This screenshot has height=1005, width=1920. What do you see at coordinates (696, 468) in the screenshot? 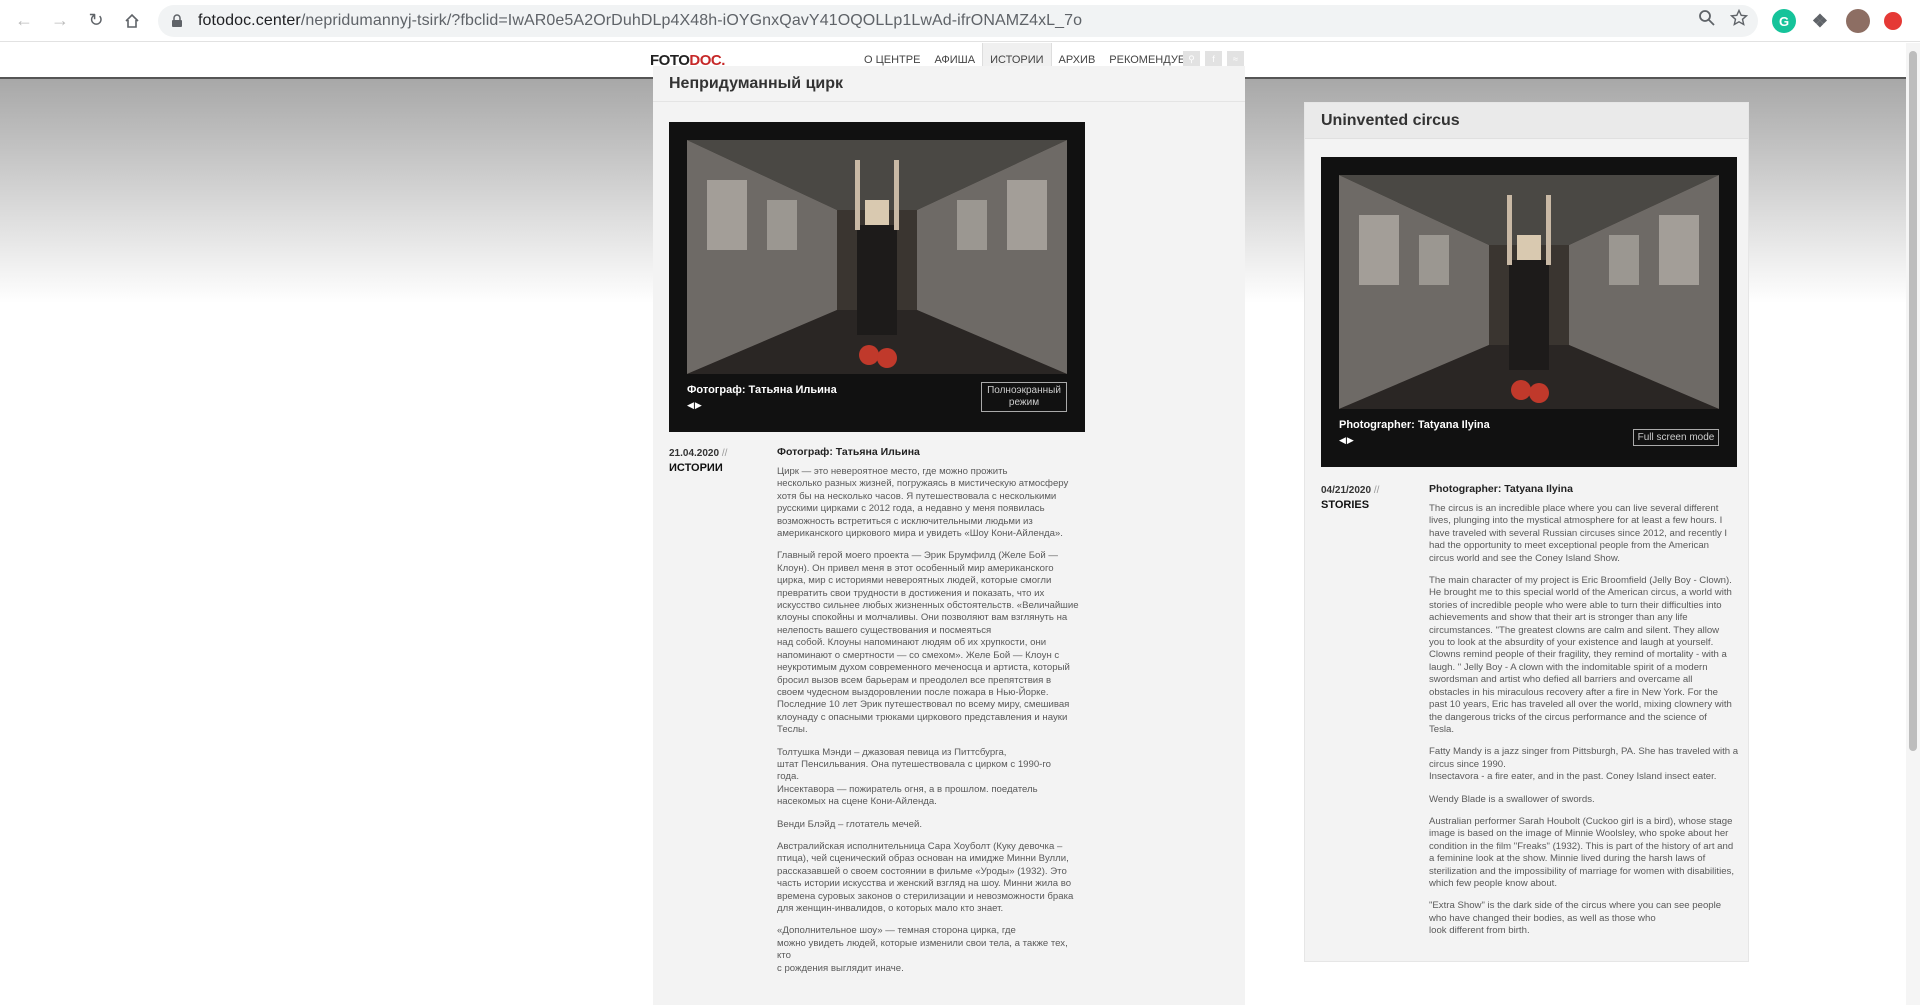
I see `article-category-ru: ИСТОРИИ` at bounding box center [696, 468].